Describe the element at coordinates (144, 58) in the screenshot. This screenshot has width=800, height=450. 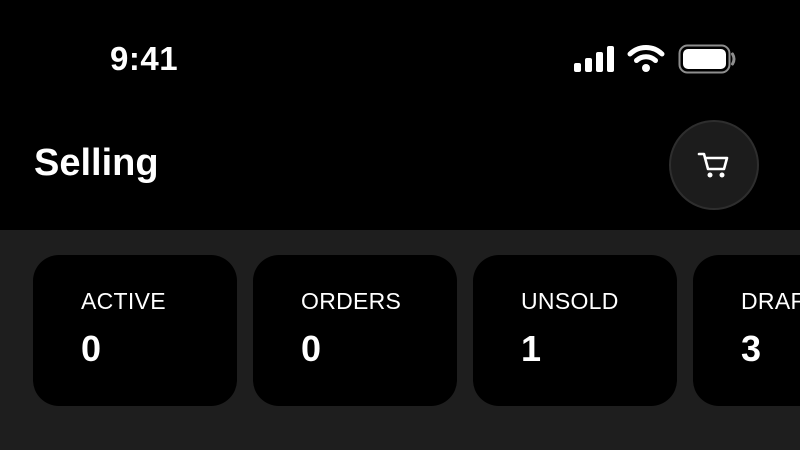
I see `status-time: 9:41` at that location.